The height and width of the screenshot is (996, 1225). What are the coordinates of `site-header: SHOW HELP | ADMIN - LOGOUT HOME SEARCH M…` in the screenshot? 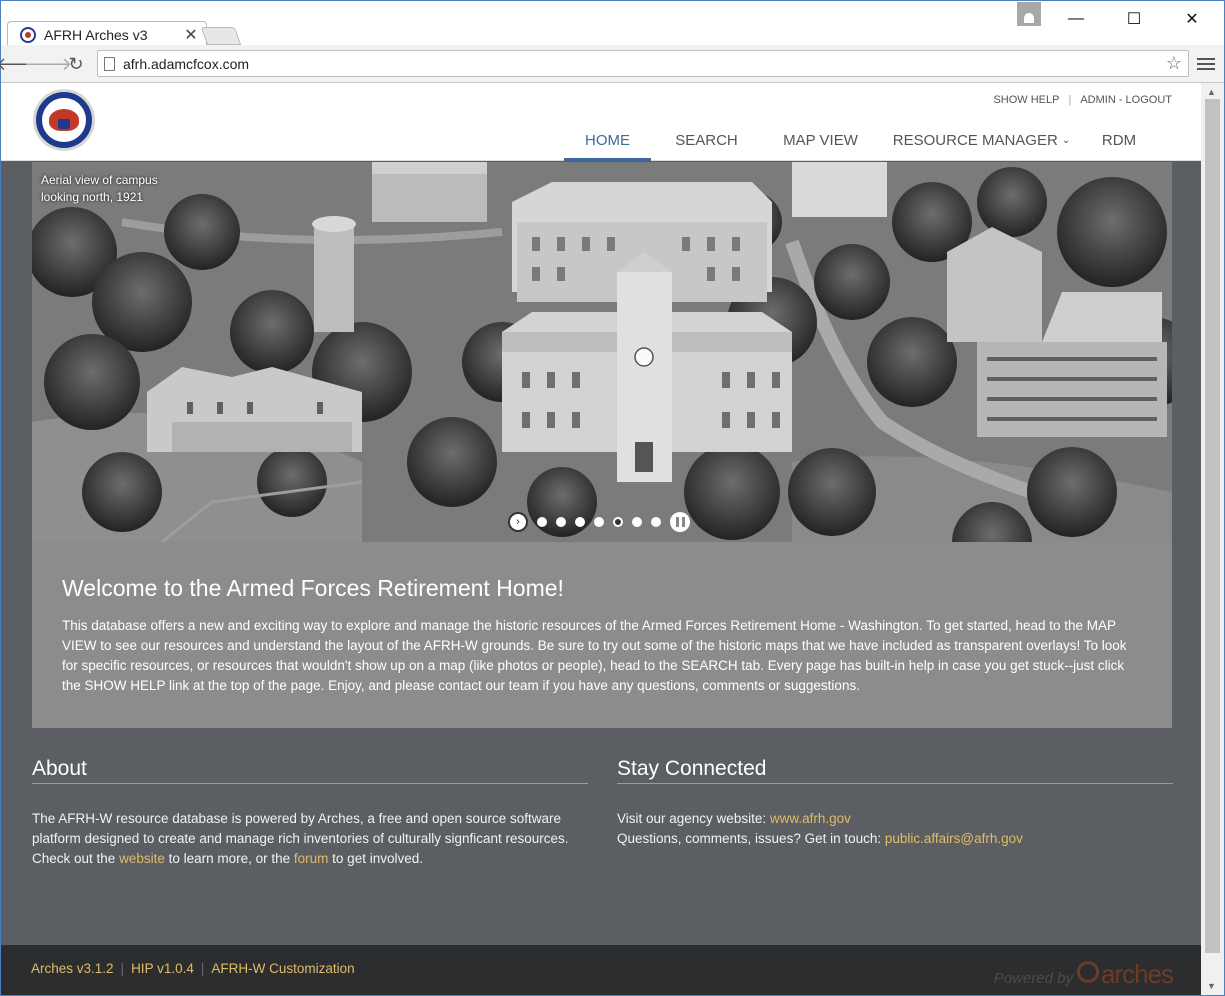 It's located at (601, 122).